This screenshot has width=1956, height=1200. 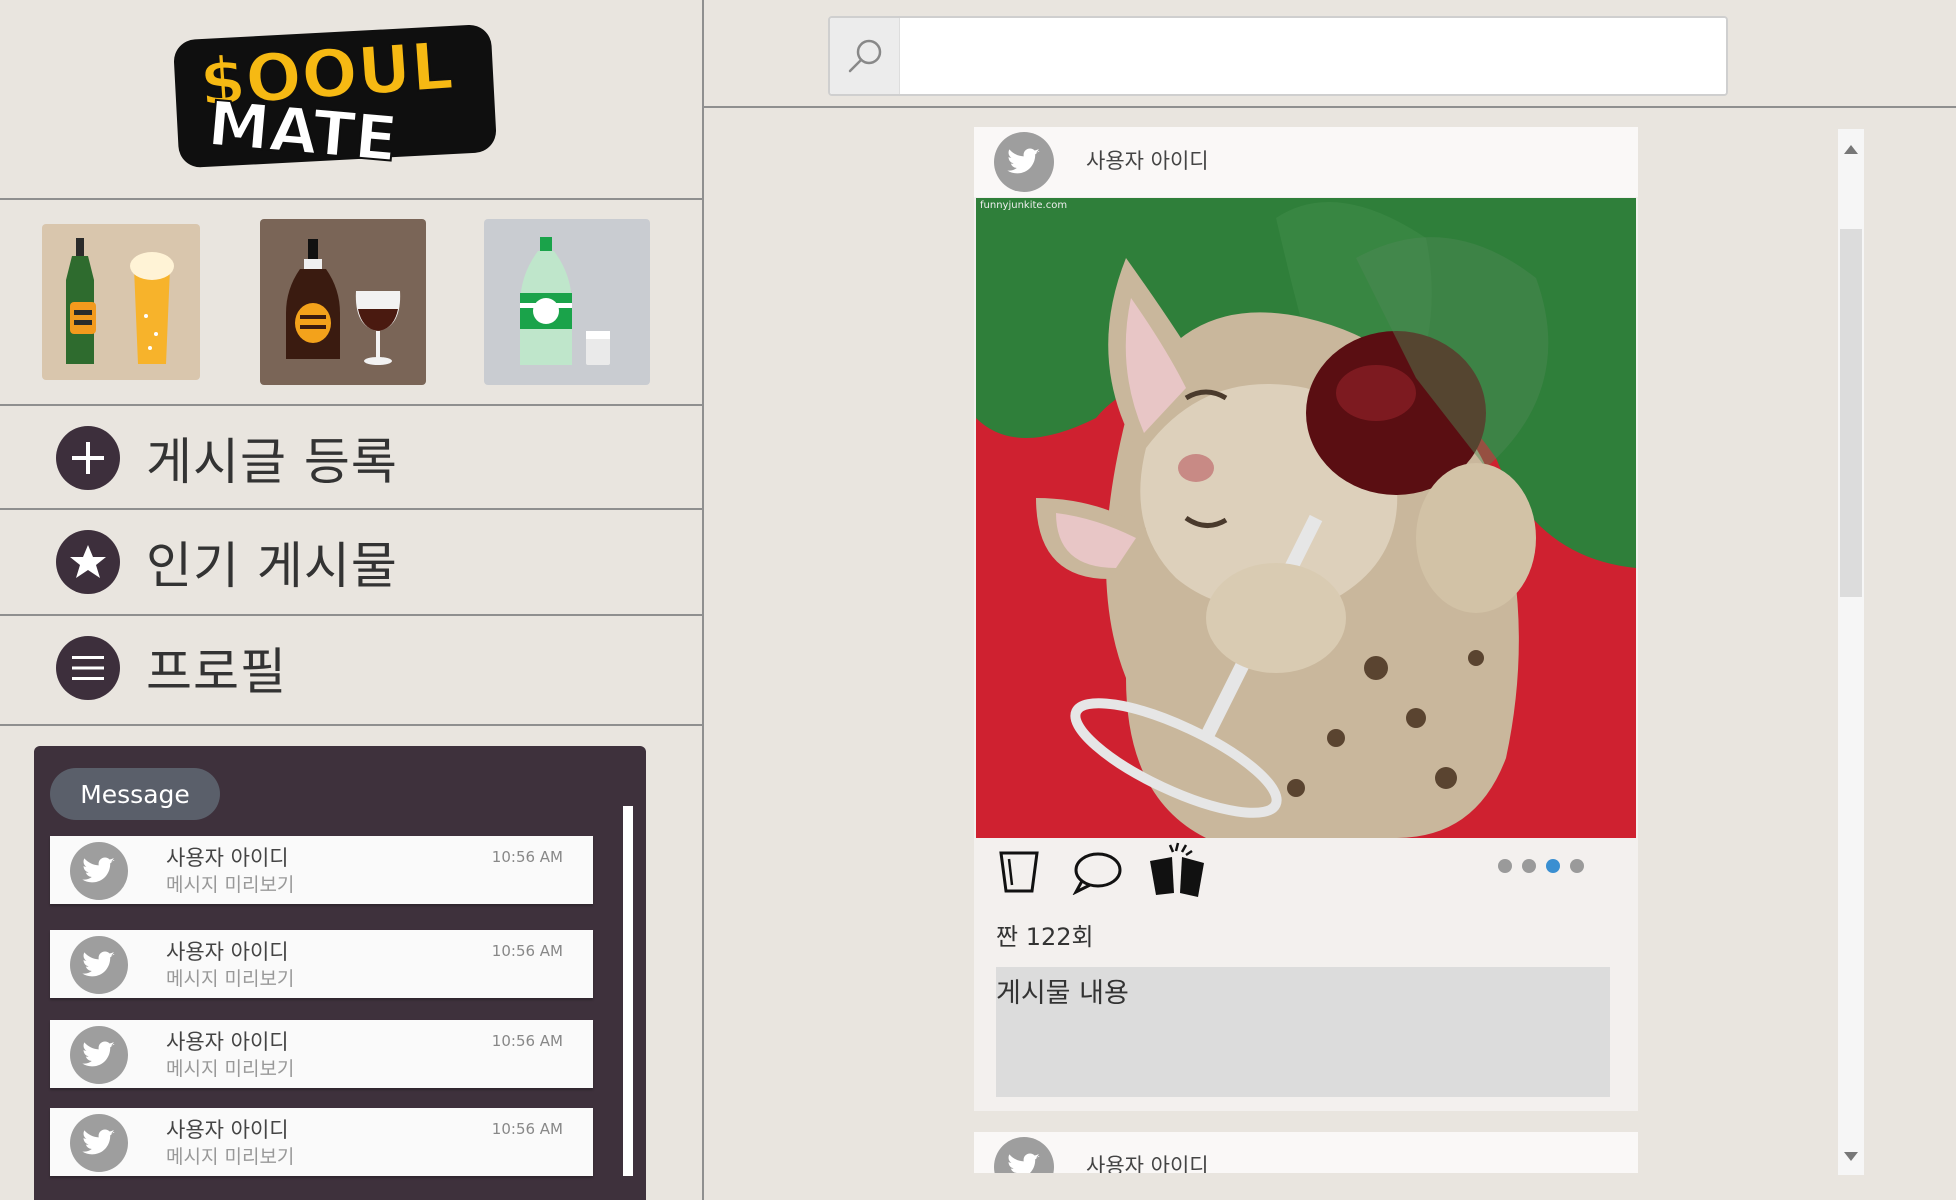 I want to click on nav-new-post: 게시글 등록, so click(x=352, y=458).